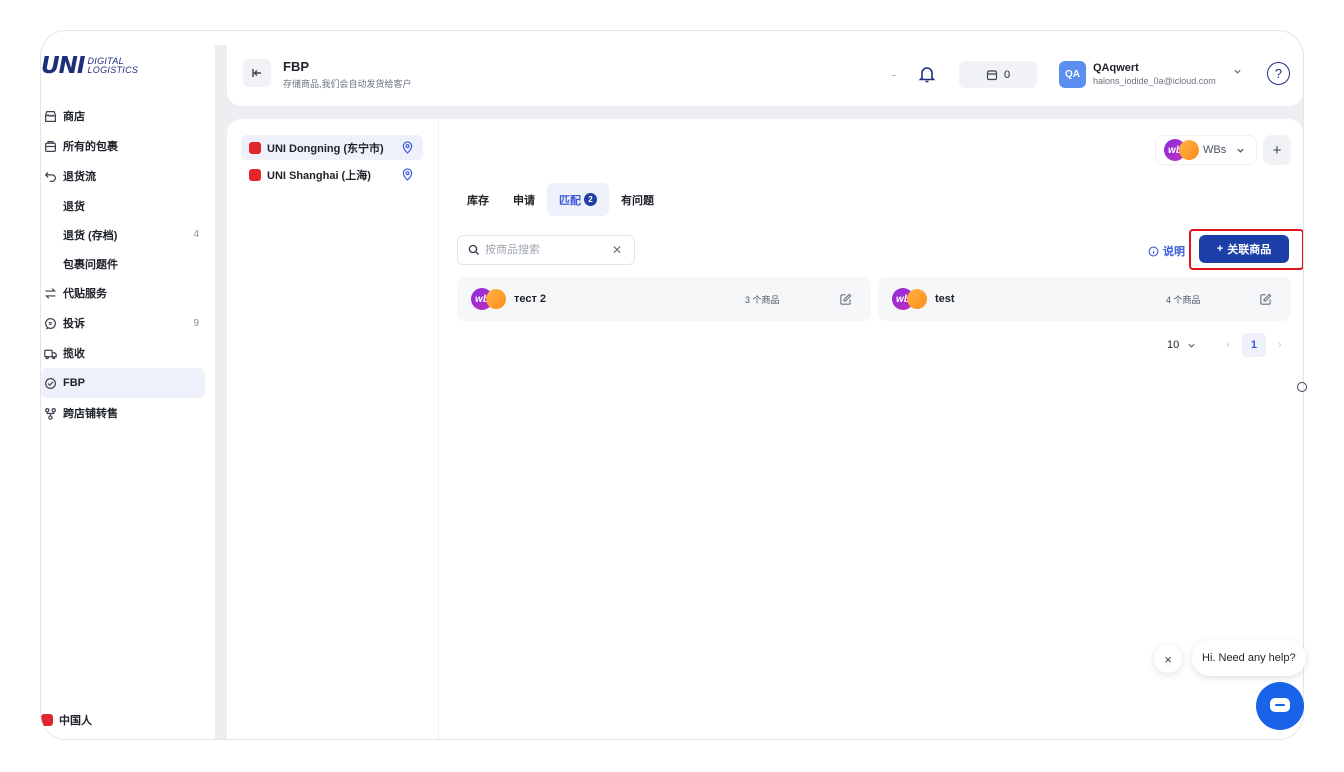 The height and width of the screenshot is (772, 1344). What do you see at coordinates (1244, 249) in the screenshot?
I see `link-product-button: + 关联商品` at bounding box center [1244, 249].